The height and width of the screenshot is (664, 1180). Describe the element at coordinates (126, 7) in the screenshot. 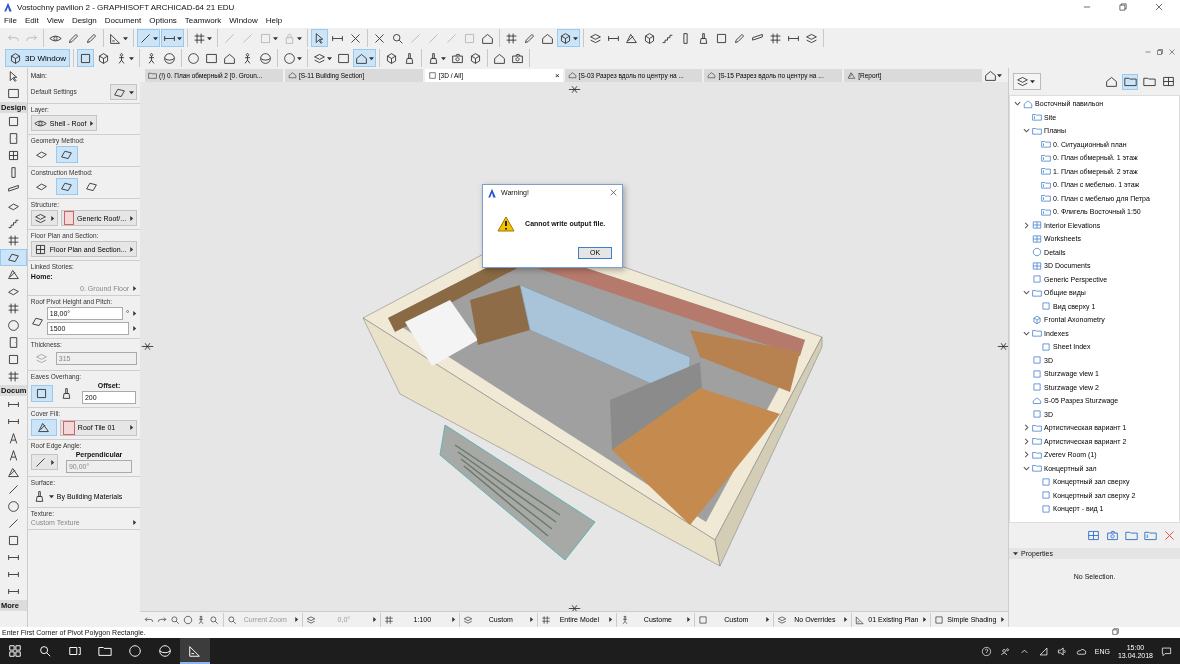

I see `window-title: Vostochny pavilion 2 - GRAPHISOFT ARCHICAD-64 21 EDU` at that location.